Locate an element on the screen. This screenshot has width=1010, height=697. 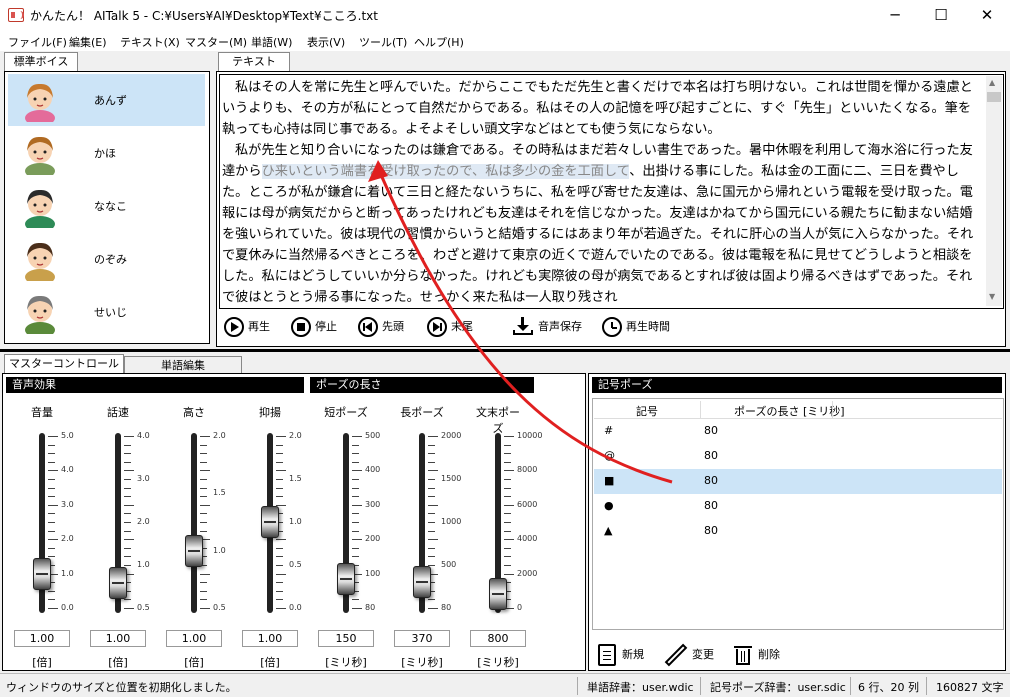
slider-track is located at coordinates (194, 523).